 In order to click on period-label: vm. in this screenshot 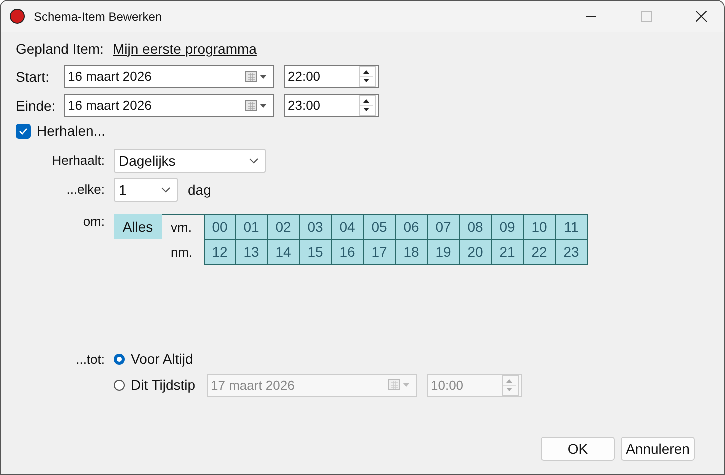, I will do `click(181, 227)`.